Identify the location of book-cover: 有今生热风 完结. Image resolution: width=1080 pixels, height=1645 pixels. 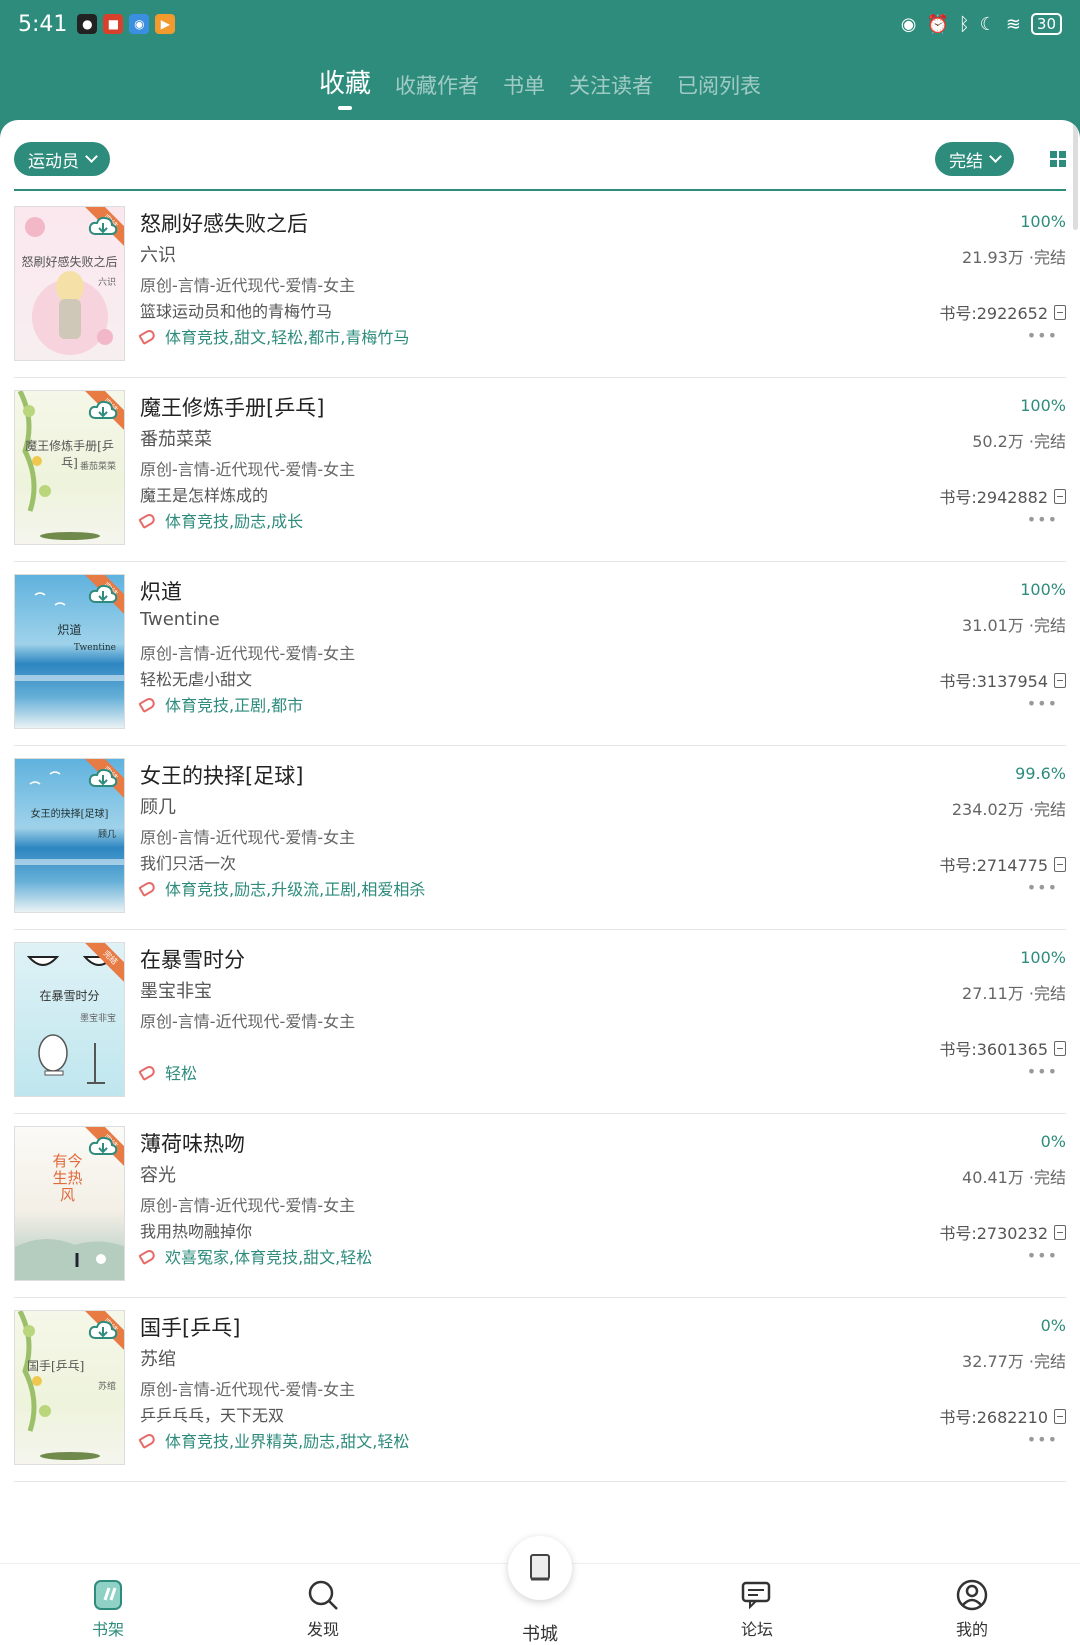
(69, 1203).